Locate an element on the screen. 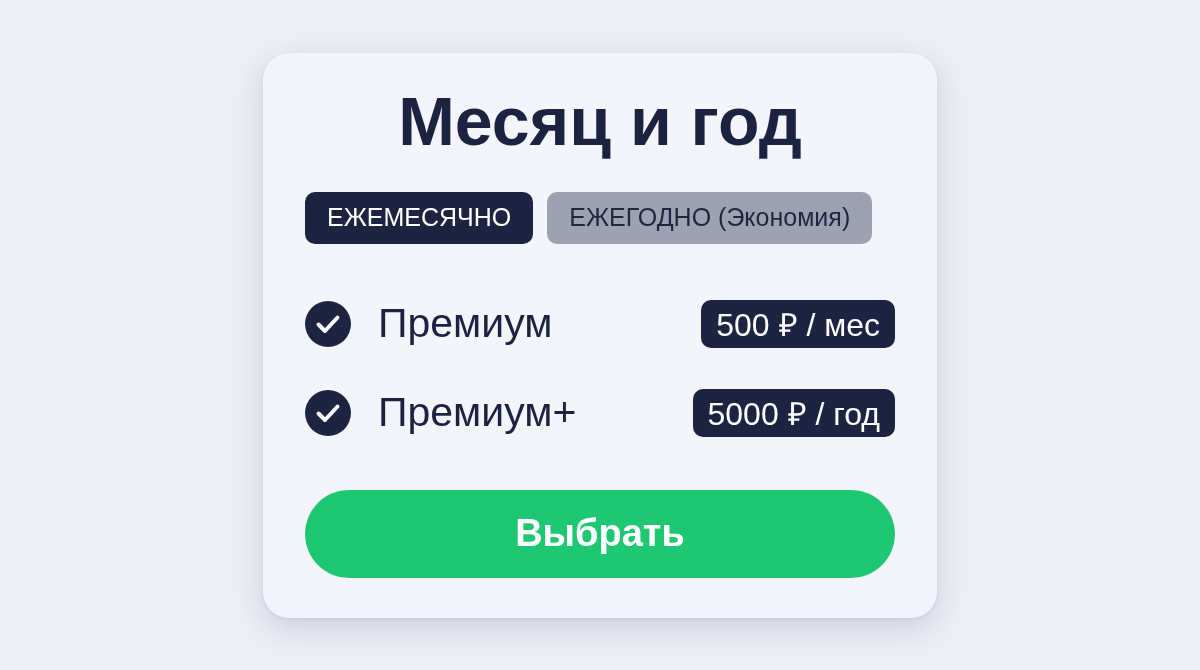  price-badge: 5000 ₽ / год is located at coordinates (793, 412).